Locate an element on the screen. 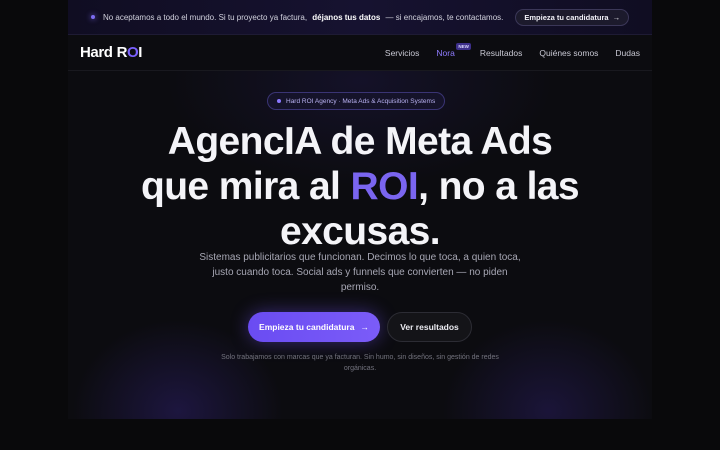 Image resolution: width=720 pixels, height=450 pixels. new-badge: NEW is located at coordinates (463, 46).